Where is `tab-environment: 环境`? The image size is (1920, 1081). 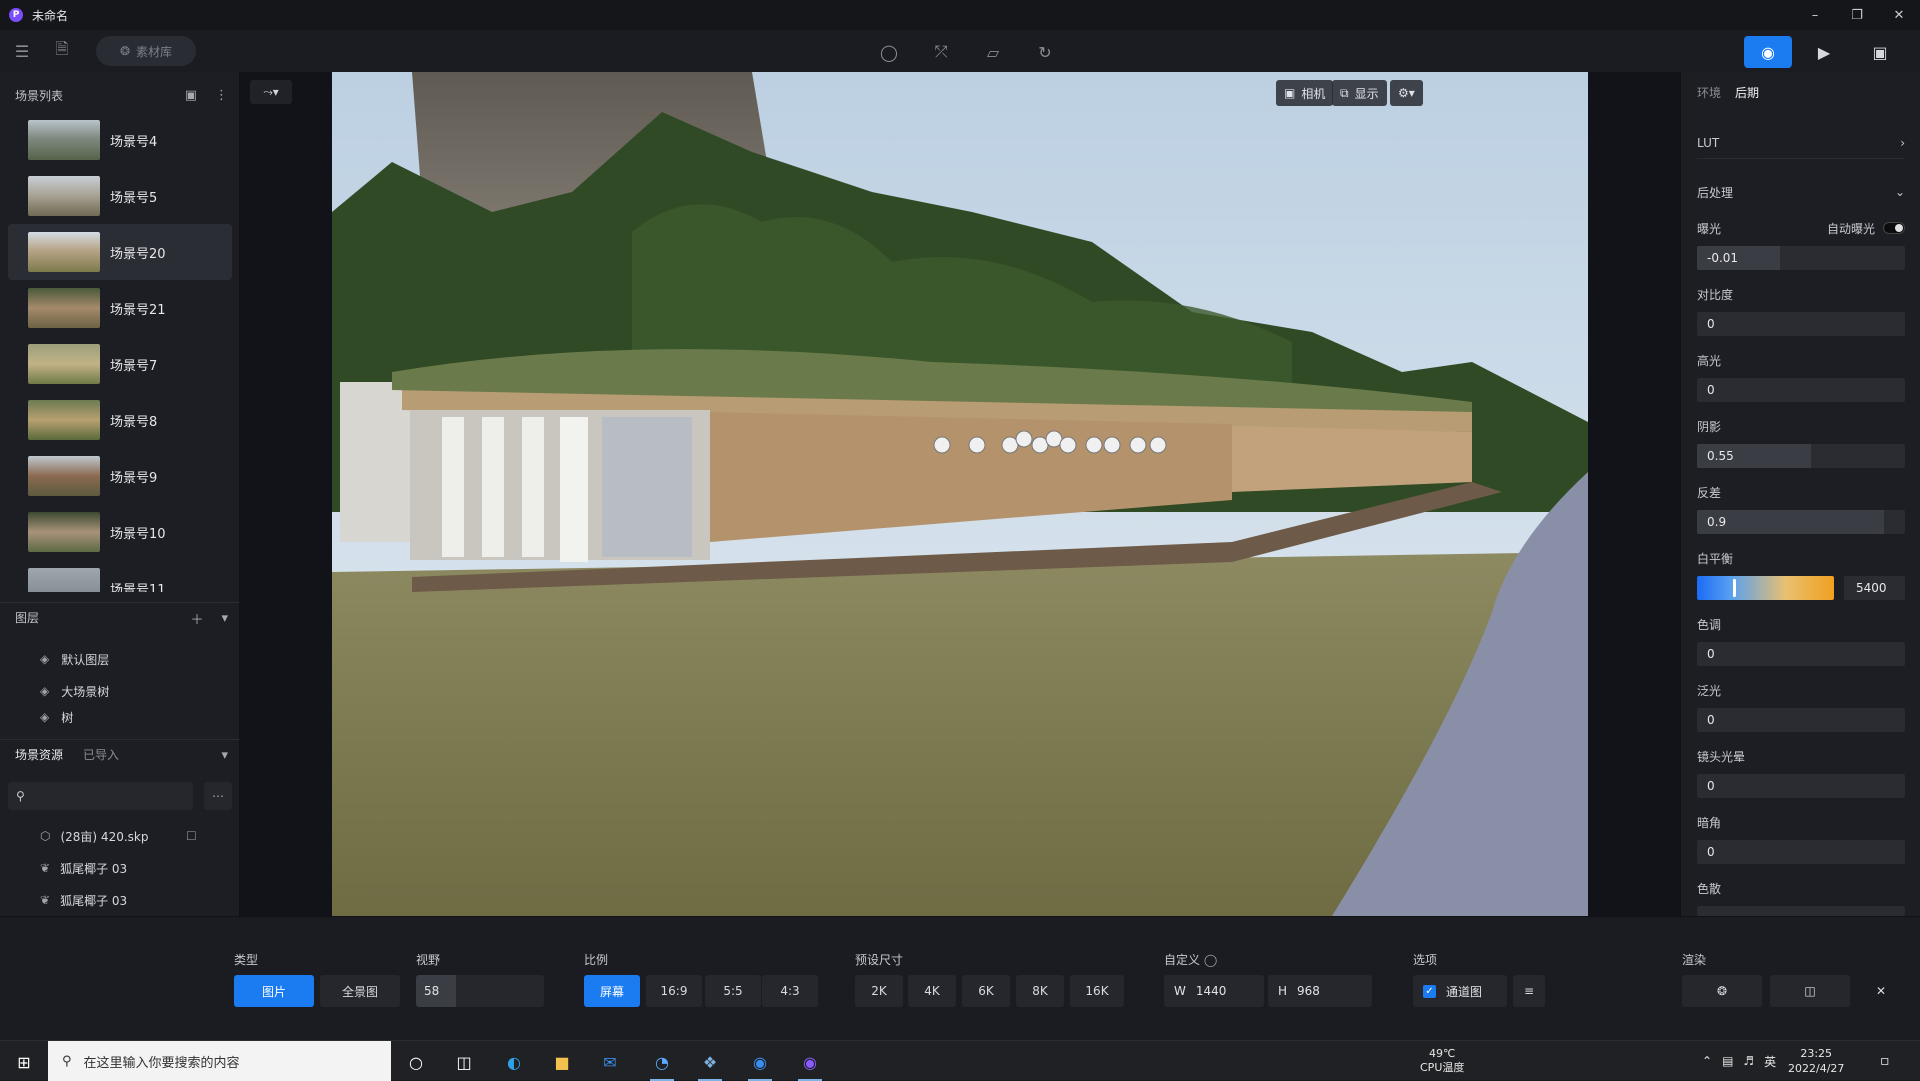 tab-environment: 环境 is located at coordinates (1709, 92).